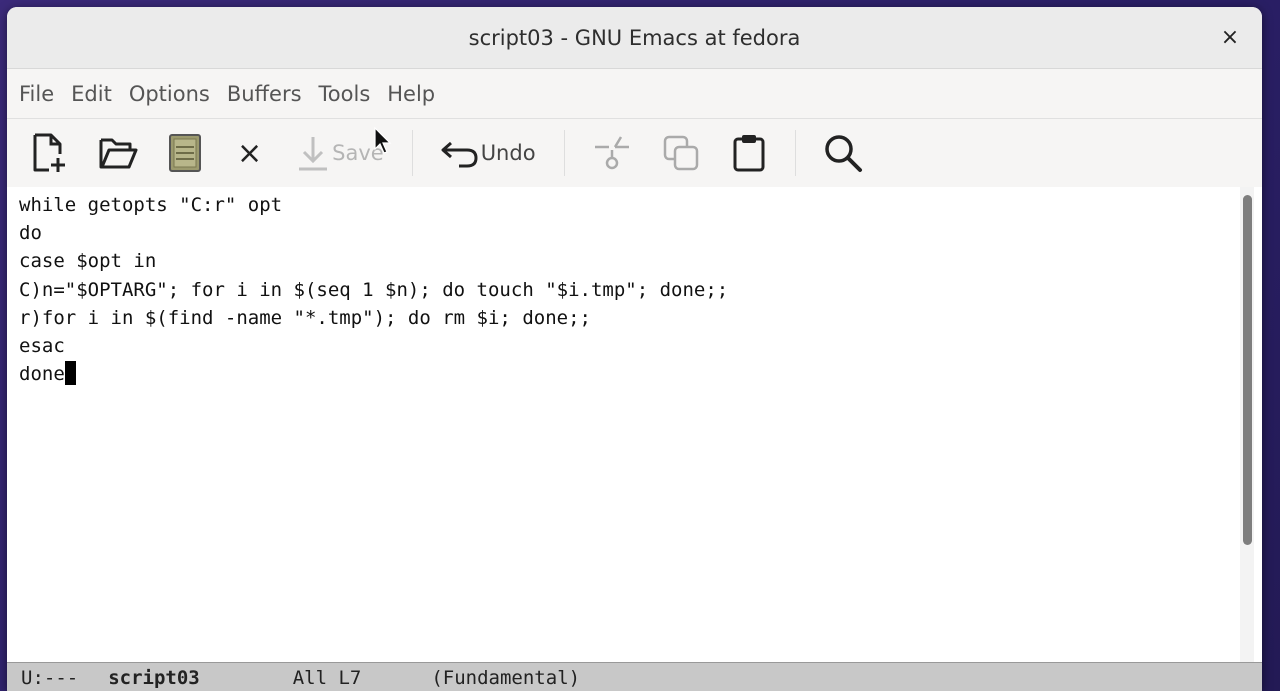 The width and height of the screenshot is (1280, 691). I want to click on menu-tools: Tools, so click(352, 94).